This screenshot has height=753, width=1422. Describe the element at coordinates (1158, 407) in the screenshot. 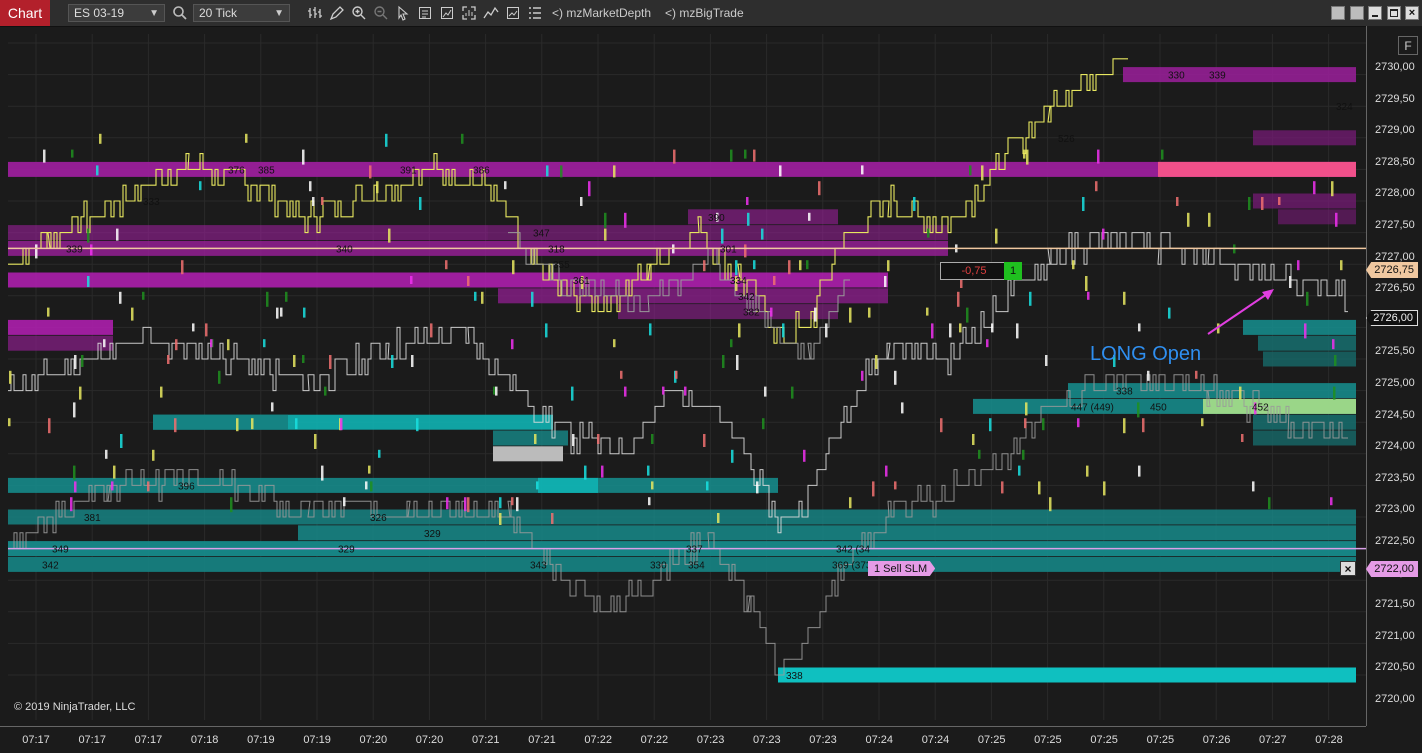

I see `volume-label: 450` at that location.